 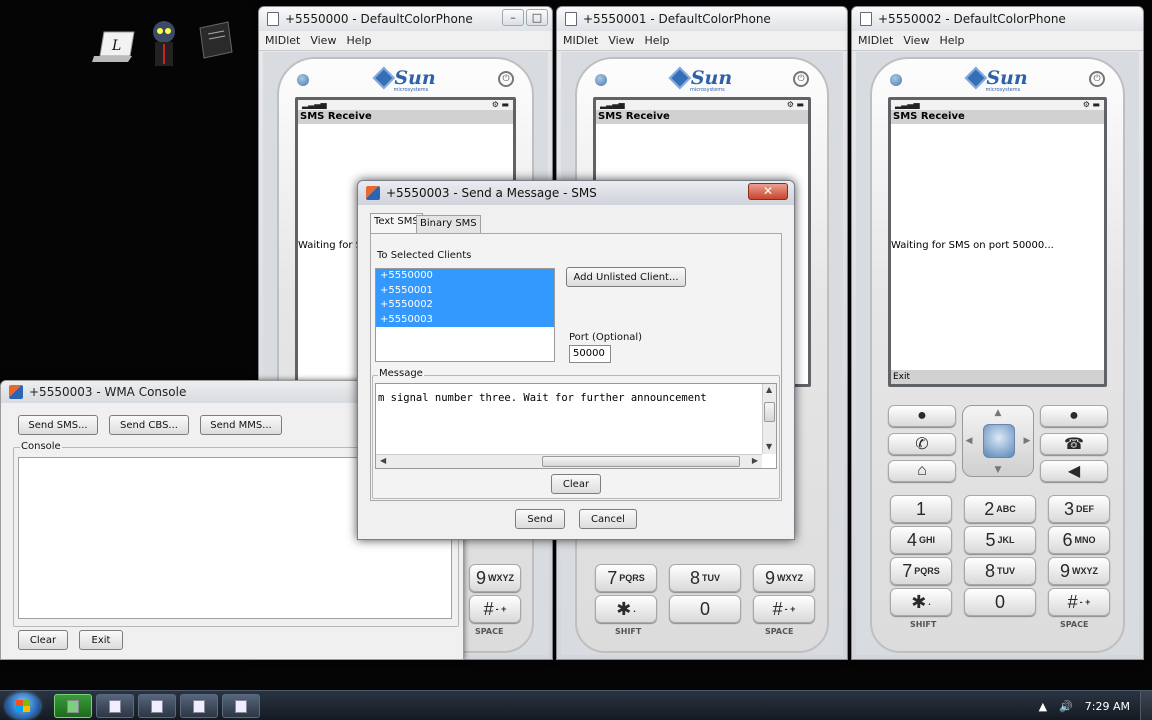 What do you see at coordinates (590, 354) in the screenshot?
I see `port-field: 50000` at bounding box center [590, 354].